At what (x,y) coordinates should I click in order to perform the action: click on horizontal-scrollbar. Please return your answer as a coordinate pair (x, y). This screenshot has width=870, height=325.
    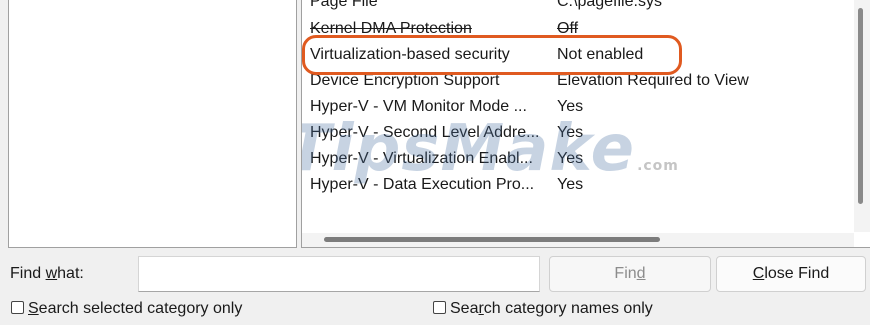
    Looking at the image, I should click on (578, 240).